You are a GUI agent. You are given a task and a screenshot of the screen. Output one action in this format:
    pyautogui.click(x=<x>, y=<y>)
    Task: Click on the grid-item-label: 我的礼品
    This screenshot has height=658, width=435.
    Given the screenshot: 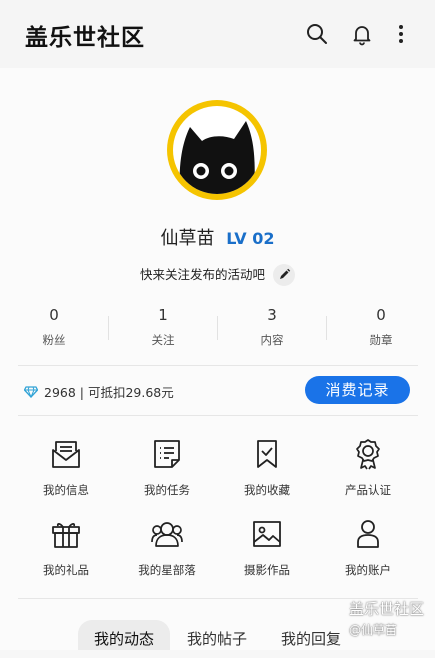 What is the action you would take?
    pyautogui.click(x=66, y=570)
    